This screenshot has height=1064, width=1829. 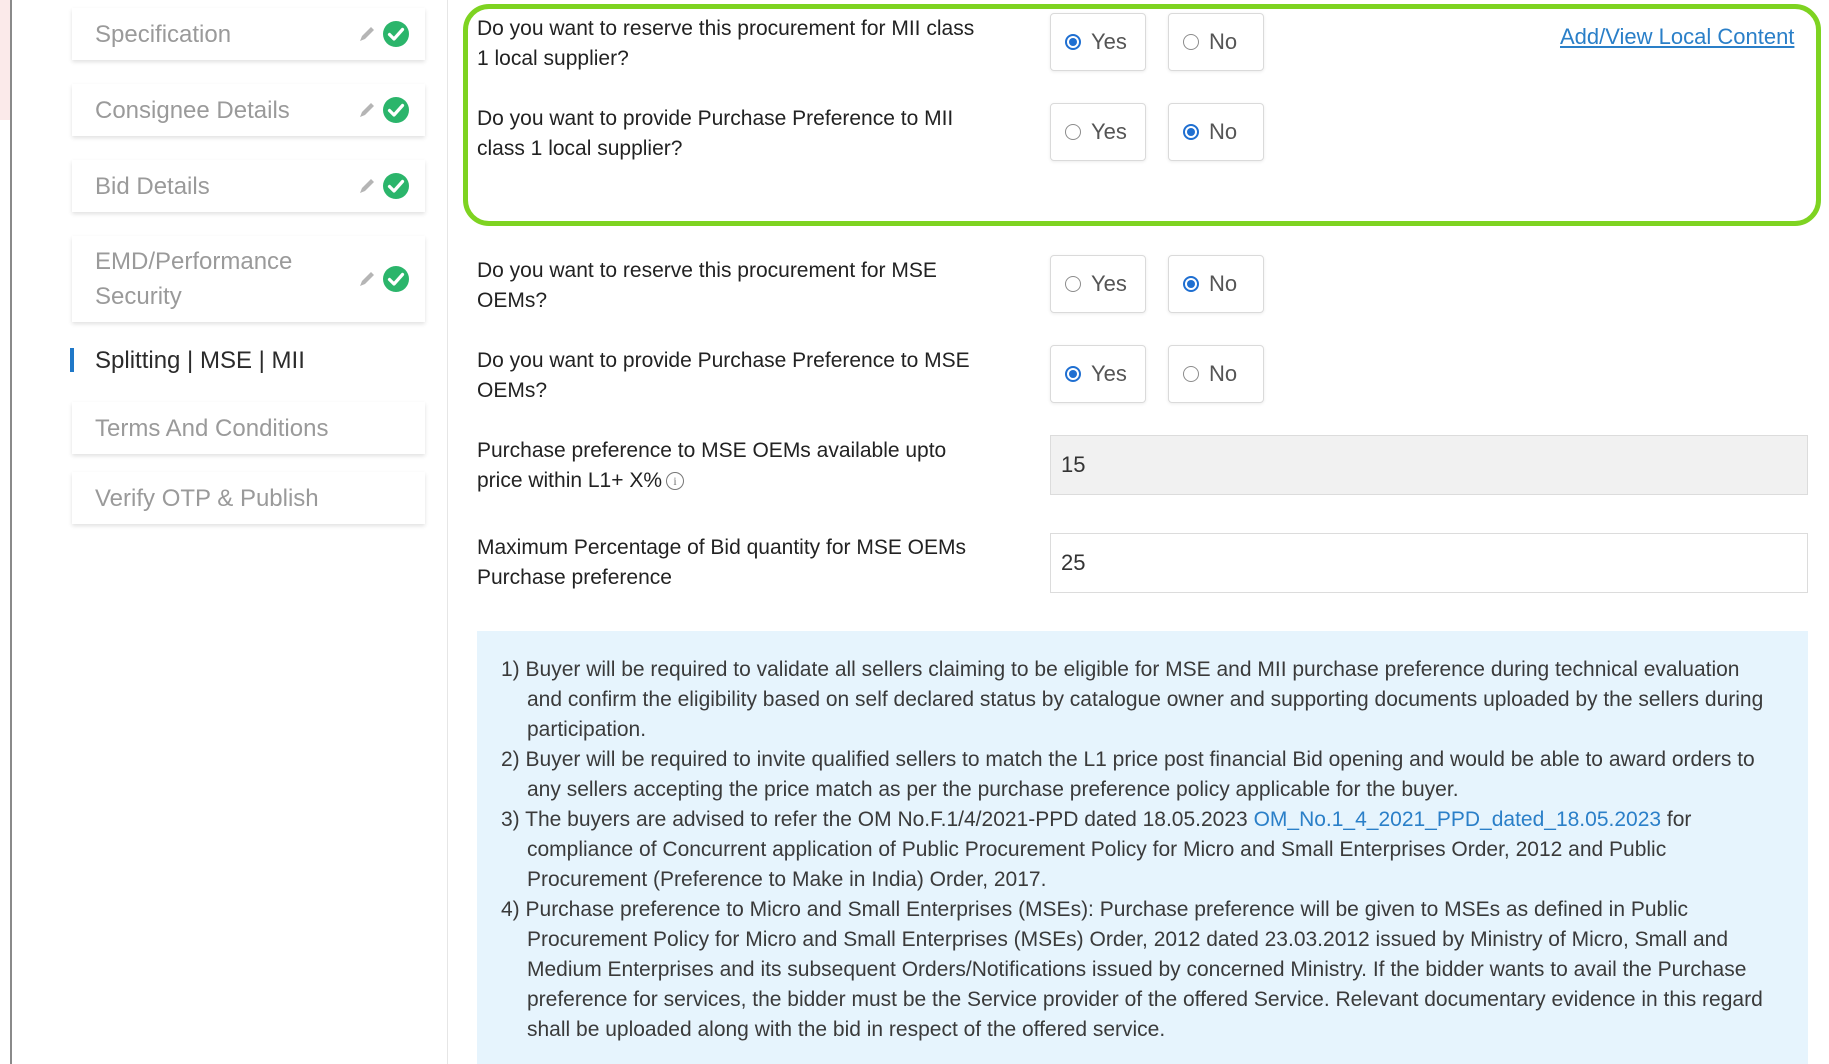 What do you see at coordinates (152, 186) in the screenshot?
I see `sidebar-item-label: Bid Details` at bounding box center [152, 186].